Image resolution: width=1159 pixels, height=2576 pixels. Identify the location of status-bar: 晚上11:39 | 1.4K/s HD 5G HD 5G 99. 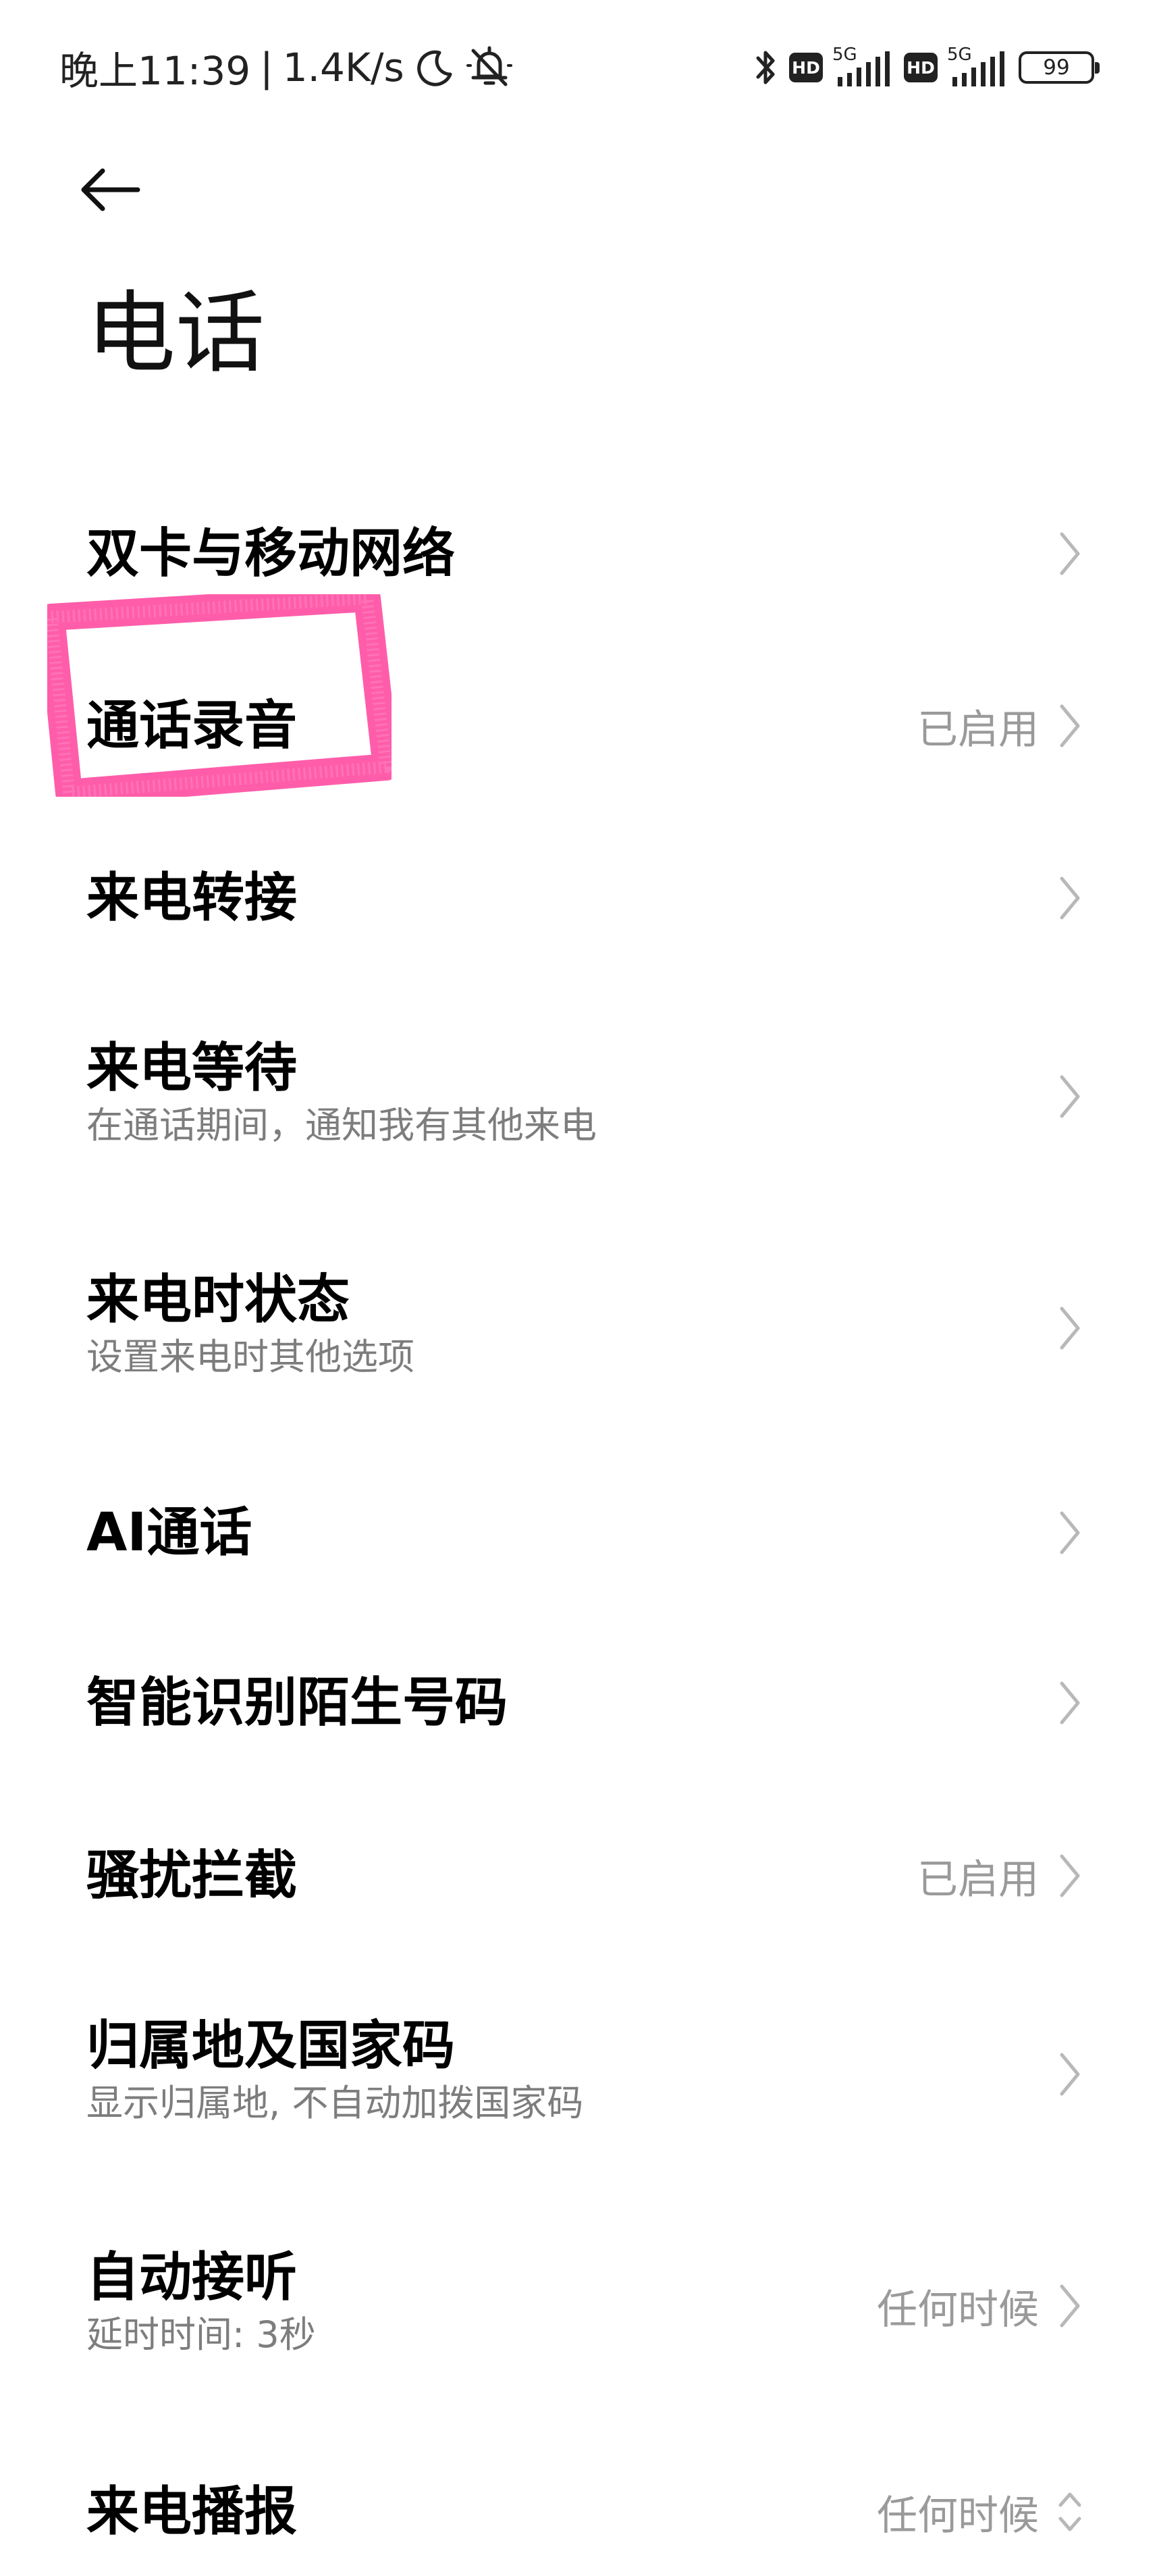
(579, 67).